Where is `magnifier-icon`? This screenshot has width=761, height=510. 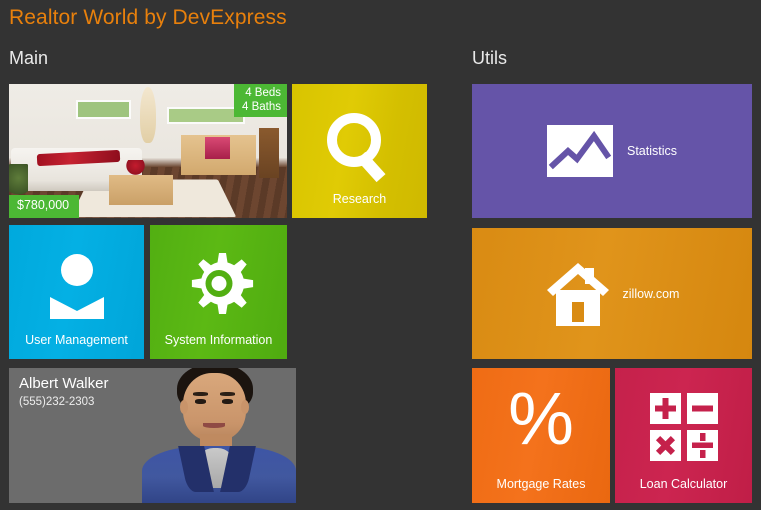
magnifier-icon is located at coordinates (359, 148).